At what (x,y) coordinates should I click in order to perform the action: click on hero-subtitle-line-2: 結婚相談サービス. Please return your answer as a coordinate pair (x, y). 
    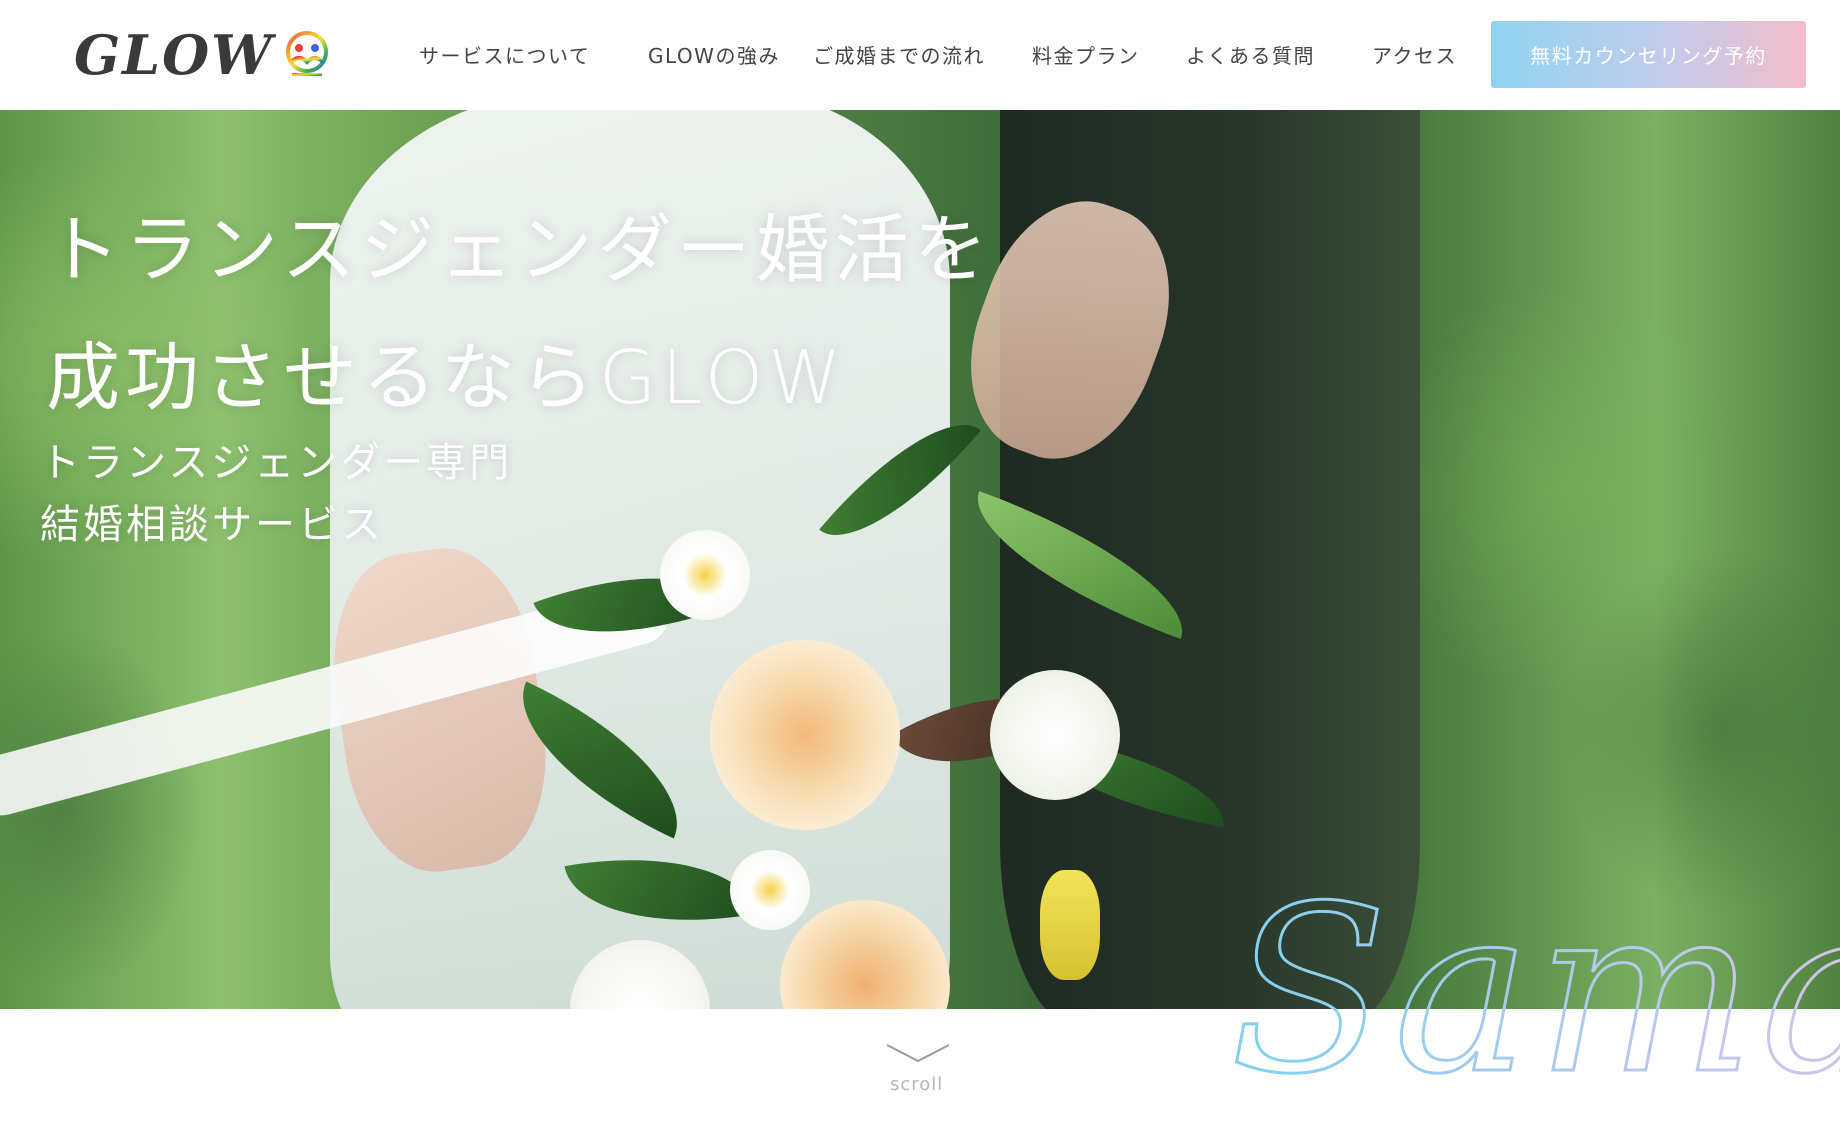
    Looking at the image, I should click on (212, 525).